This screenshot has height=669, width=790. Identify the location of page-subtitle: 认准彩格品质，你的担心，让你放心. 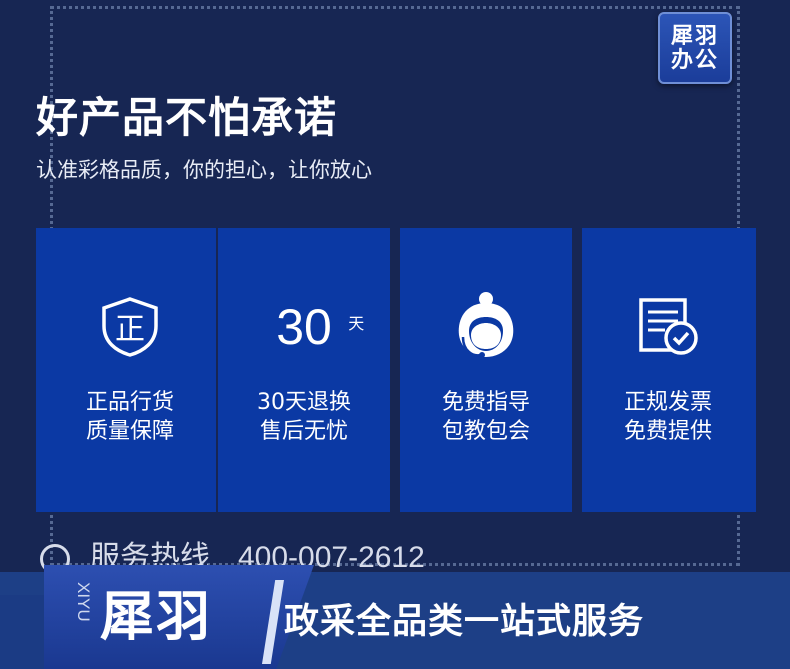
(204, 170).